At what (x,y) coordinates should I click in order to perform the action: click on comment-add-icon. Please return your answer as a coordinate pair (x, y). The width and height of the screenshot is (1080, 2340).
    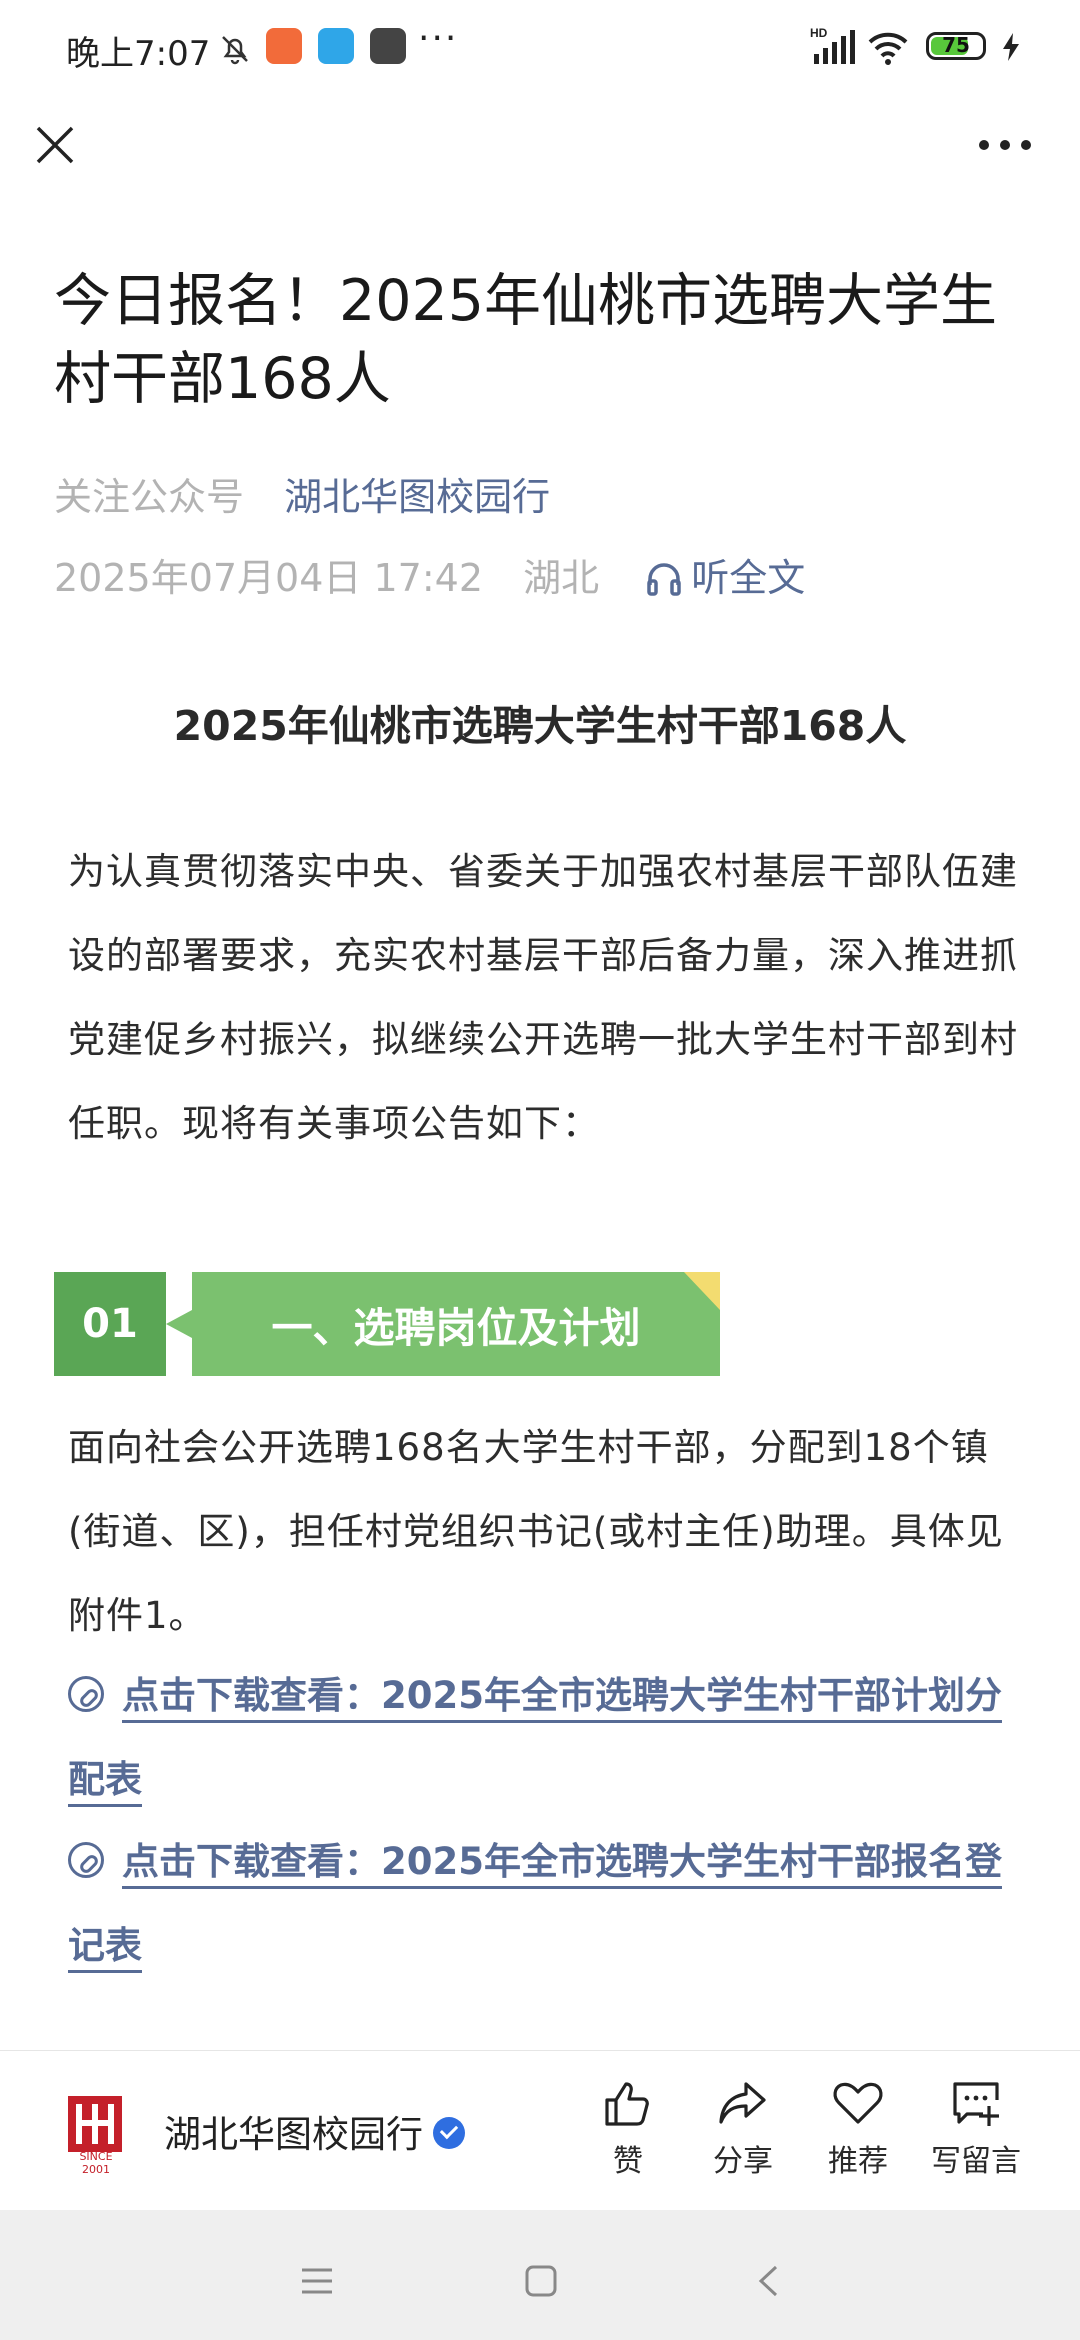
    Looking at the image, I should click on (976, 2104).